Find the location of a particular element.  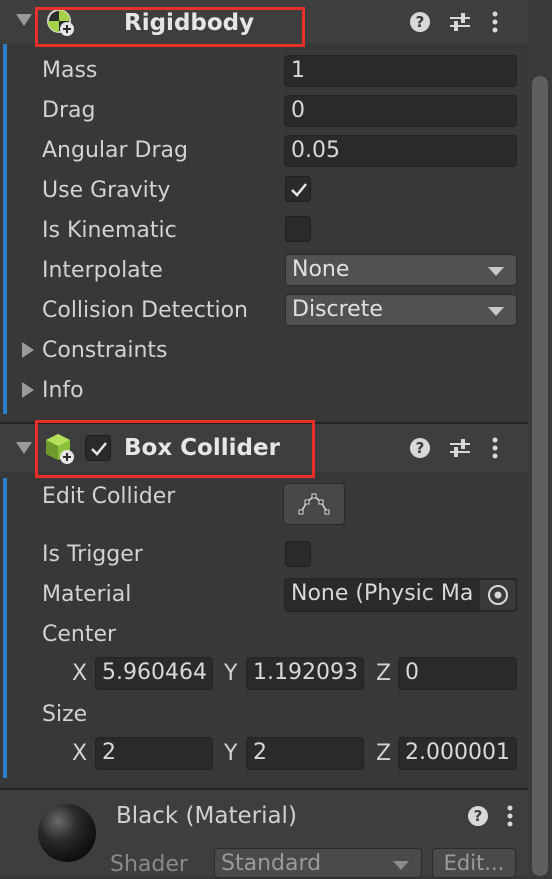

collision-detection-dropdown: Discrete is located at coordinates (401, 310).